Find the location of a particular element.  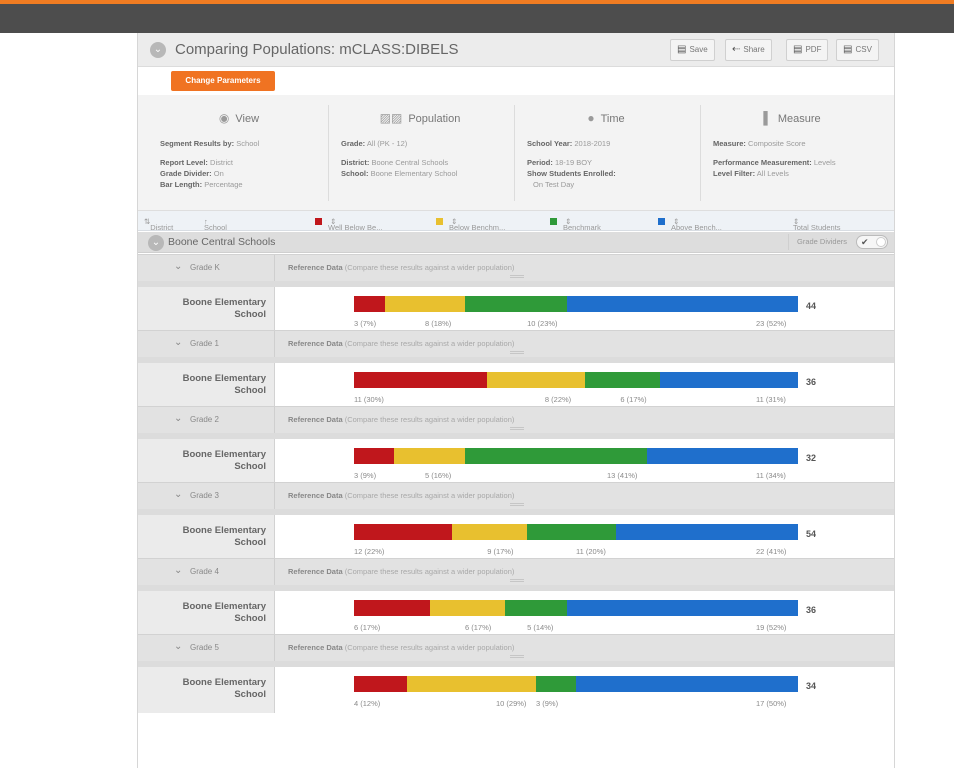

app-top-bar is located at coordinates (477, 16).